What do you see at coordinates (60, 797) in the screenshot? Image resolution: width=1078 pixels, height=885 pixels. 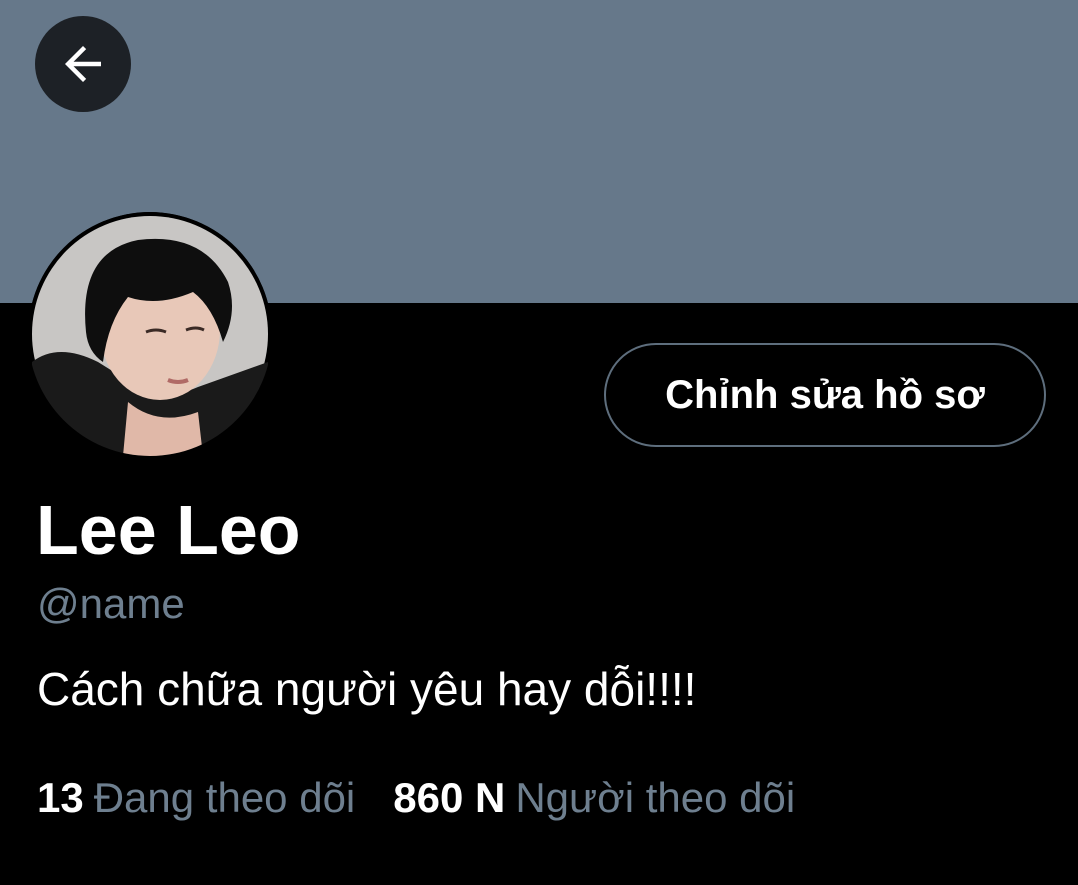 I see `following-count: 13` at bounding box center [60, 797].